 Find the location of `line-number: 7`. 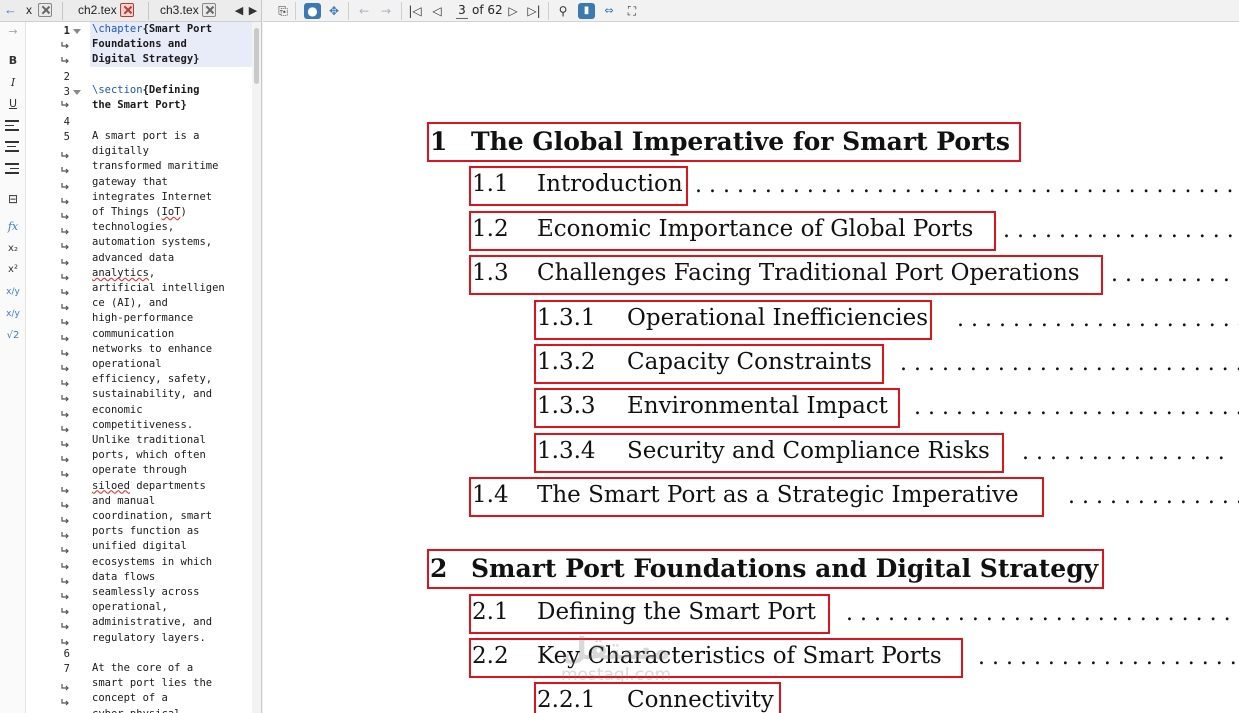

line-number: 7 is located at coordinates (66, 669).